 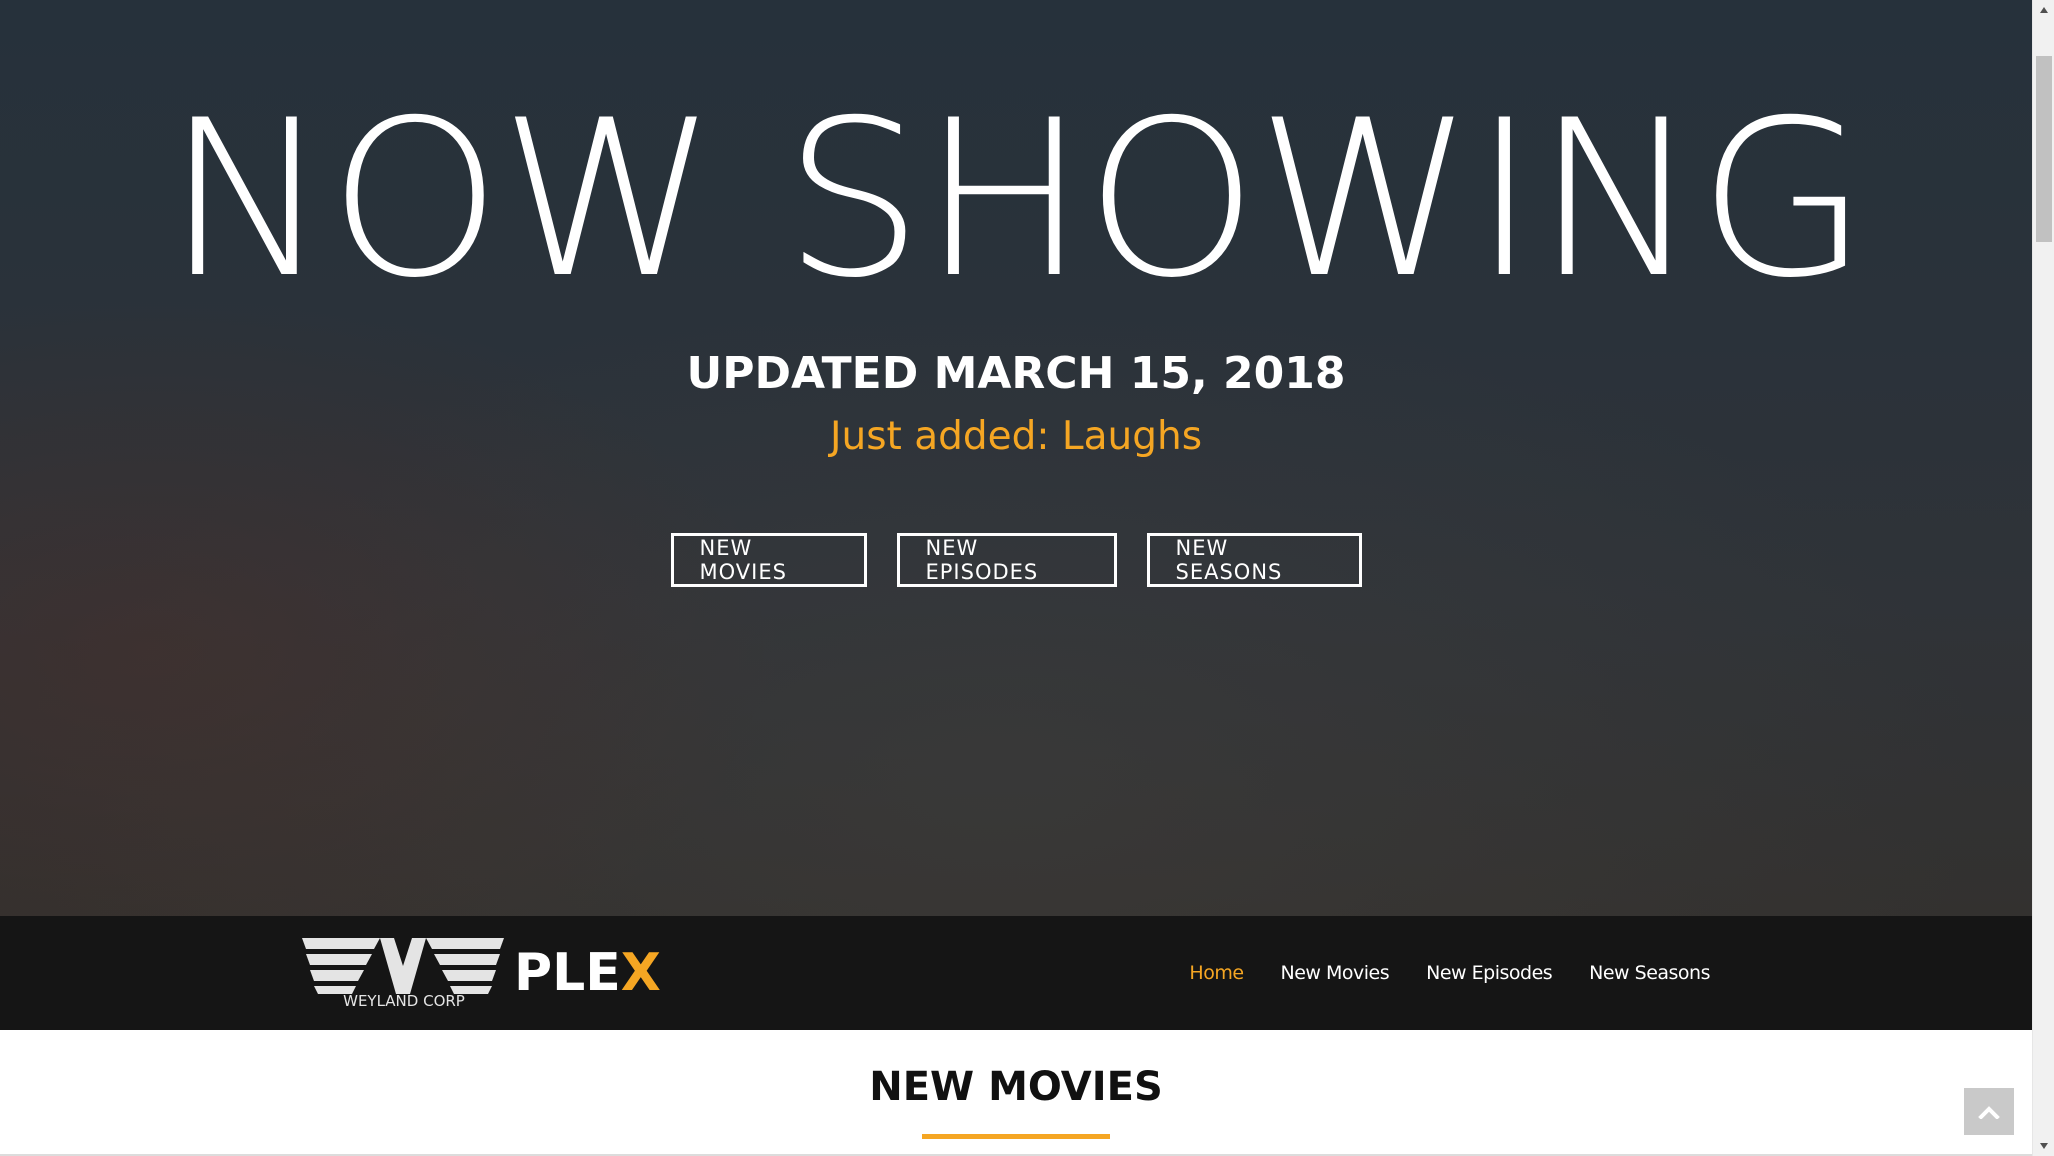 What do you see at coordinates (1016, 1087) in the screenshot?
I see `section-title: NEW MOVIES` at bounding box center [1016, 1087].